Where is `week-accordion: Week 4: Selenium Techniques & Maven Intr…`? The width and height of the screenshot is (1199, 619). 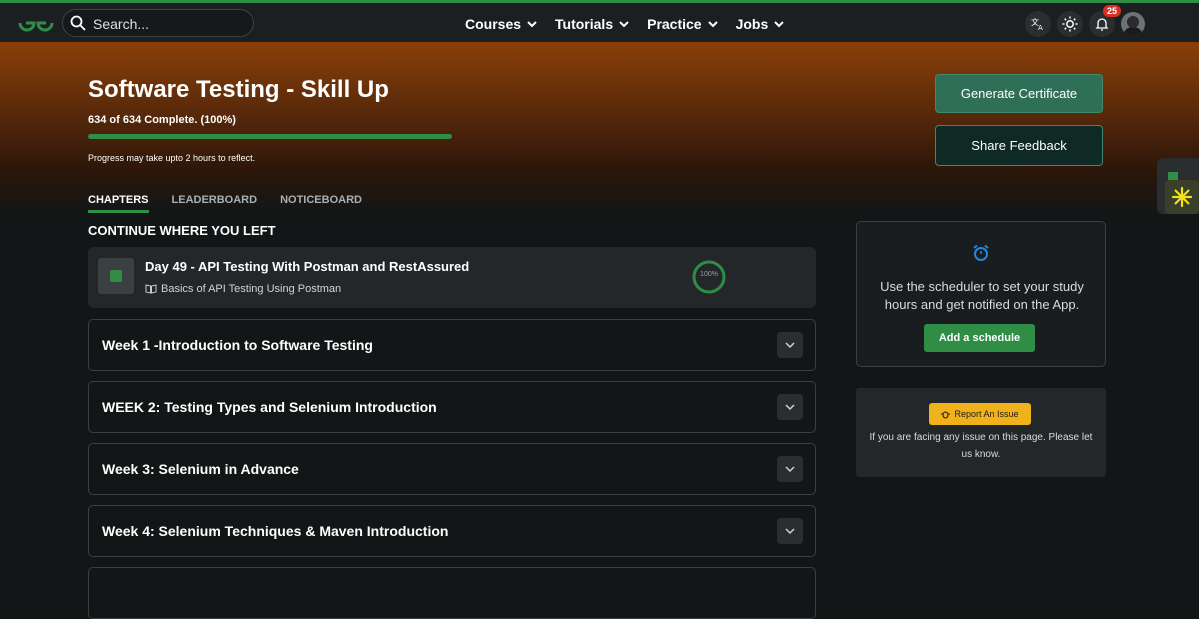
week-accordion: Week 4: Selenium Techniques & Maven Intr… is located at coordinates (452, 531).